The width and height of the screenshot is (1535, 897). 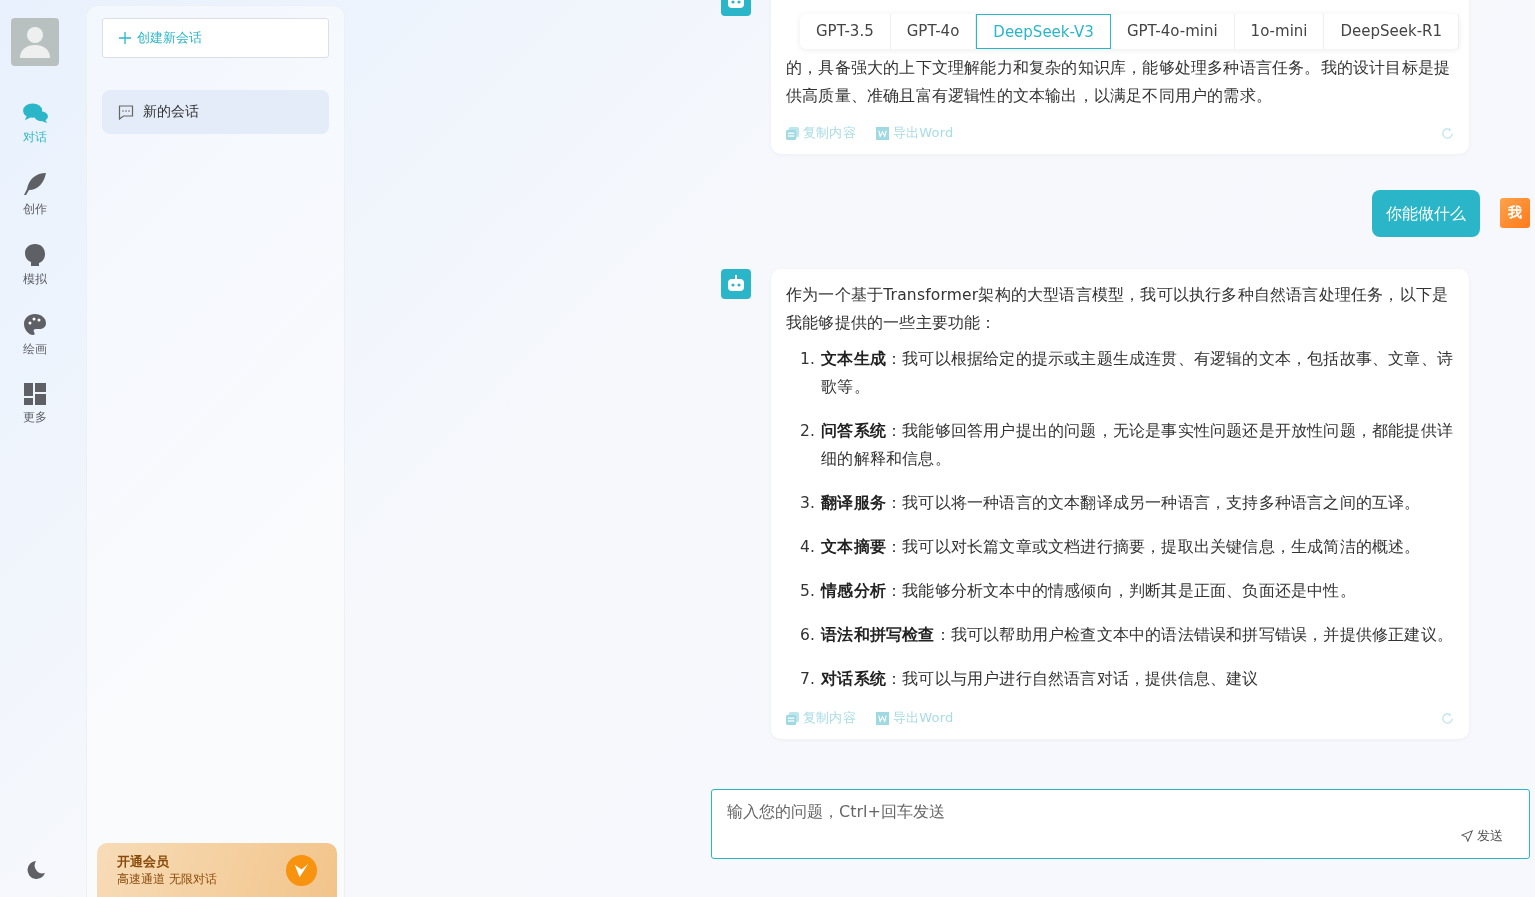 What do you see at coordinates (1426, 213) in the screenshot?
I see `user-message: 你能做什么` at bounding box center [1426, 213].